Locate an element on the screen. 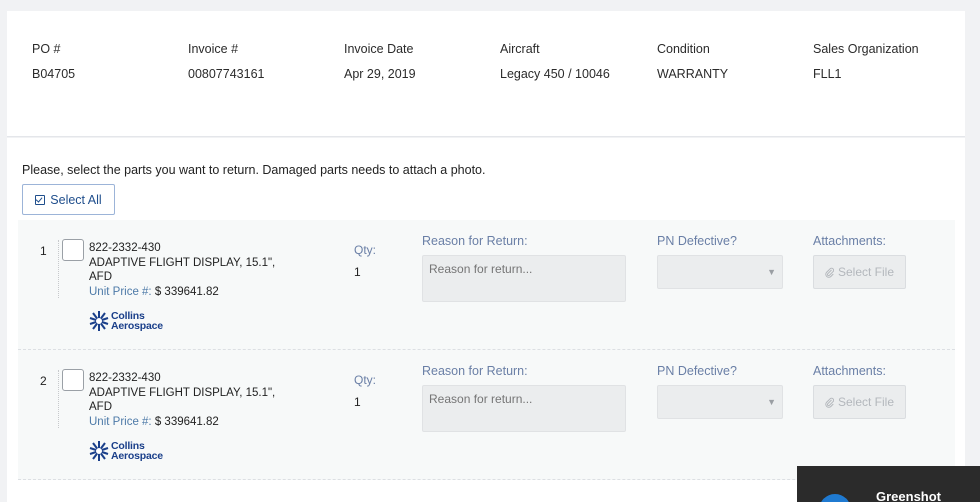 Image resolution: width=980 pixels, height=502 pixels. row-index: 2 is located at coordinates (43, 381).